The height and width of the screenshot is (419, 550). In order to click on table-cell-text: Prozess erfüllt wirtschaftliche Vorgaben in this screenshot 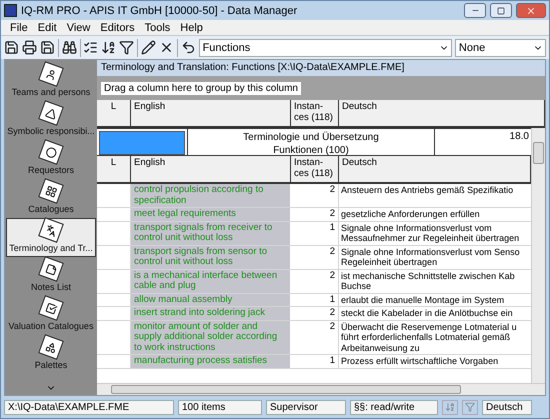, I will do `click(420, 361)`.